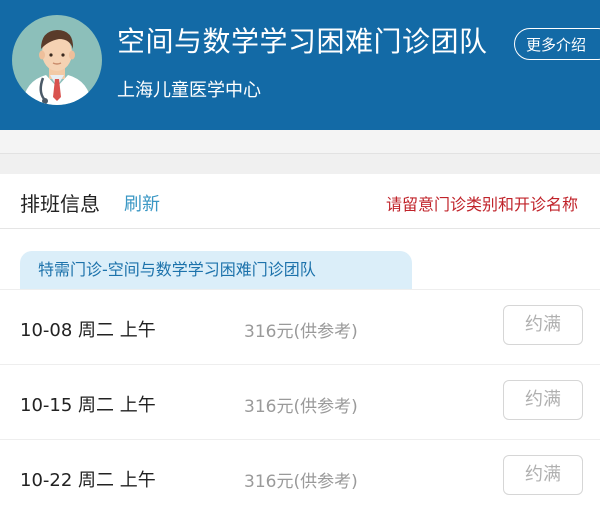 Image resolution: width=600 pixels, height=514 pixels. What do you see at coordinates (88, 480) in the screenshot?
I see `schedule-date: 10-22 周二 上午` at bounding box center [88, 480].